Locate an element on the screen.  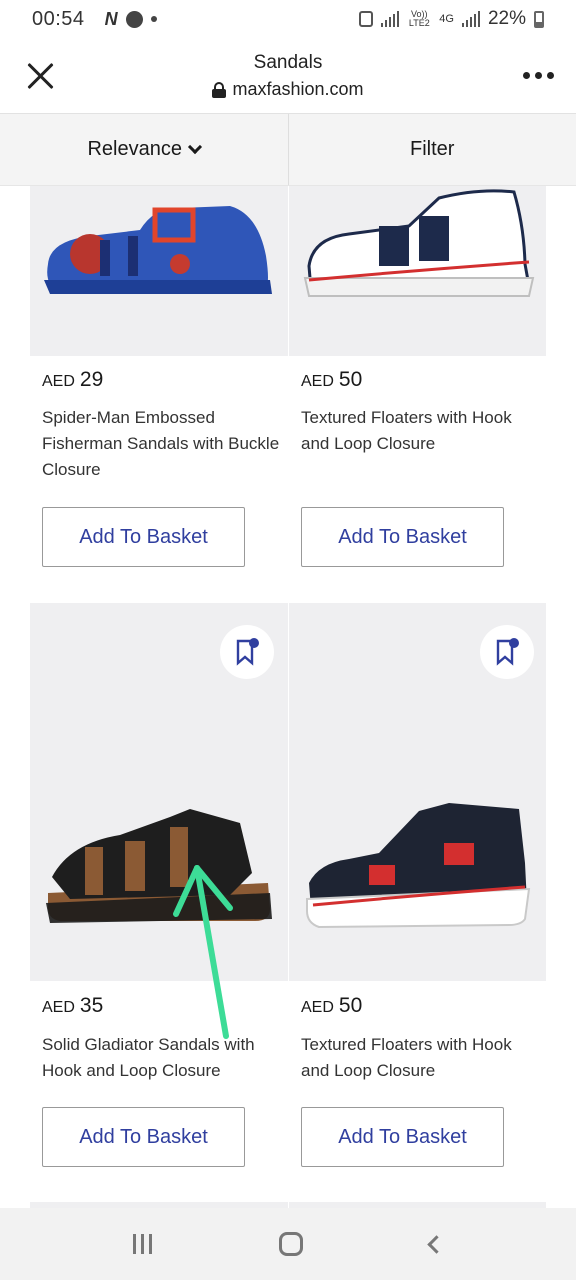
filter-label: Filter is located at coordinates (432, 149).